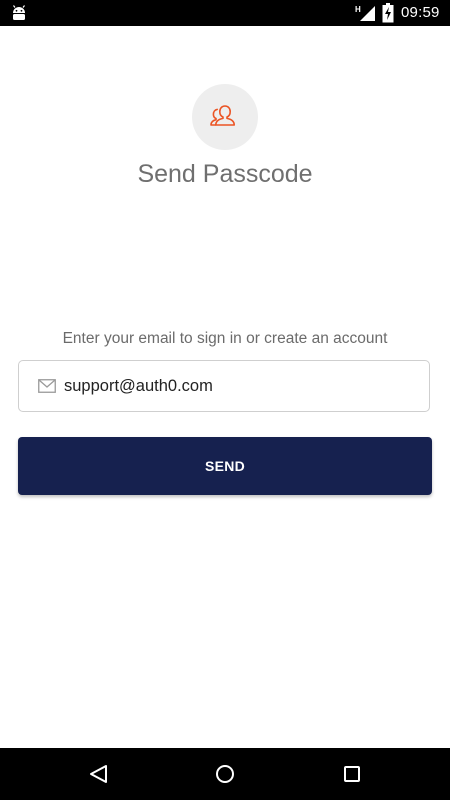 This screenshot has height=800, width=450. What do you see at coordinates (19, 12) in the screenshot?
I see `android-icon` at bounding box center [19, 12].